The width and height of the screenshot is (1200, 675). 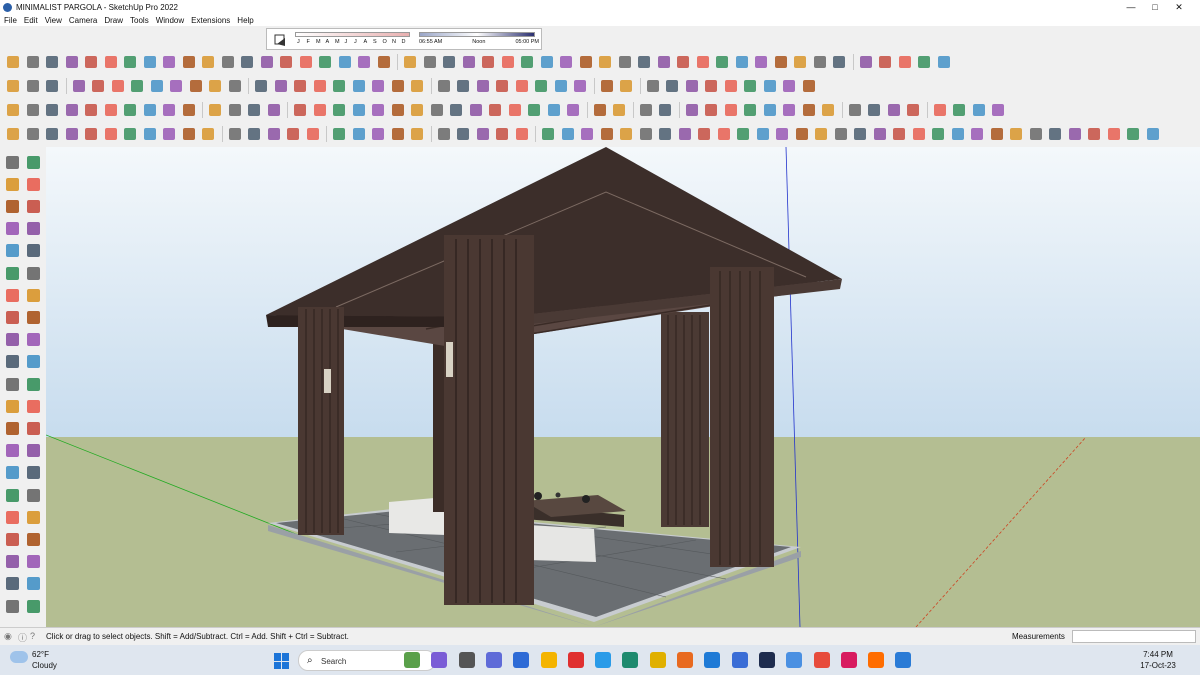 What do you see at coordinates (1134, 636) in the screenshot?
I see `measurements-input` at bounding box center [1134, 636].